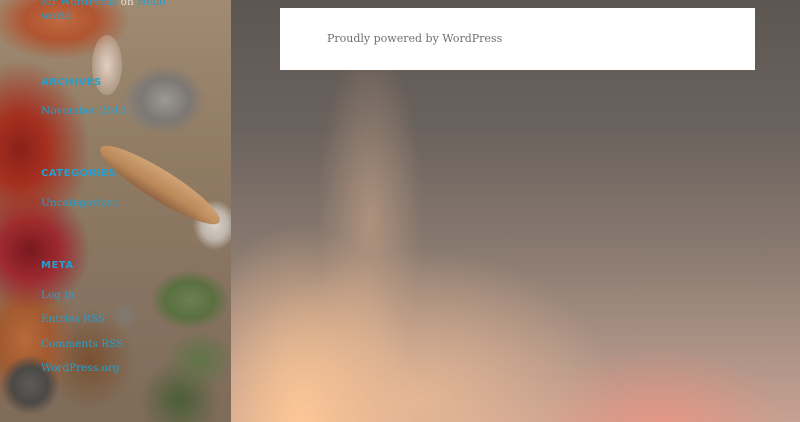  What do you see at coordinates (517, 39) in the screenshot?
I see `site-footer: Proudly powered by WordPress` at bounding box center [517, 39].